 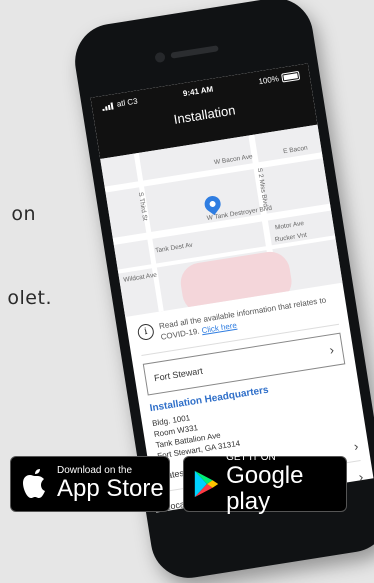 I want to click on info-icon: i, so click(x=145, y=332).